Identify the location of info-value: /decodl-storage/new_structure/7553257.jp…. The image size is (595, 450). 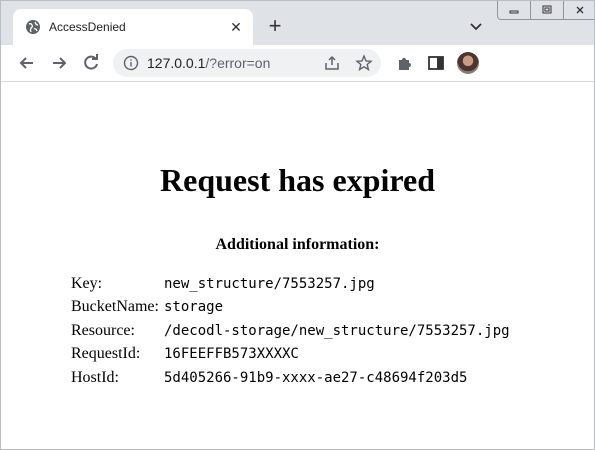
(337, 330).